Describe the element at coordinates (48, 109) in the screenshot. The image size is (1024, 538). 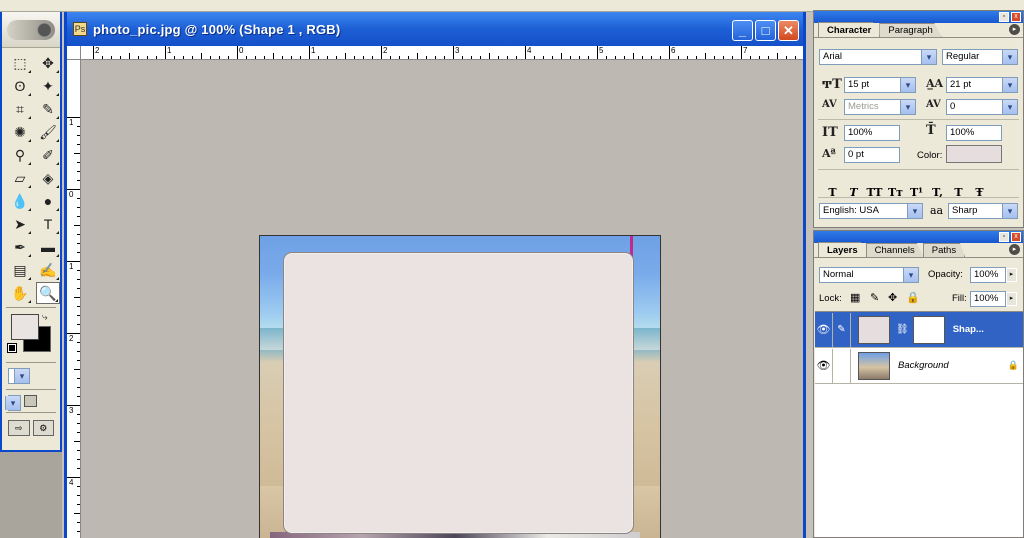
I see `slice-icon: ✎` at that location.